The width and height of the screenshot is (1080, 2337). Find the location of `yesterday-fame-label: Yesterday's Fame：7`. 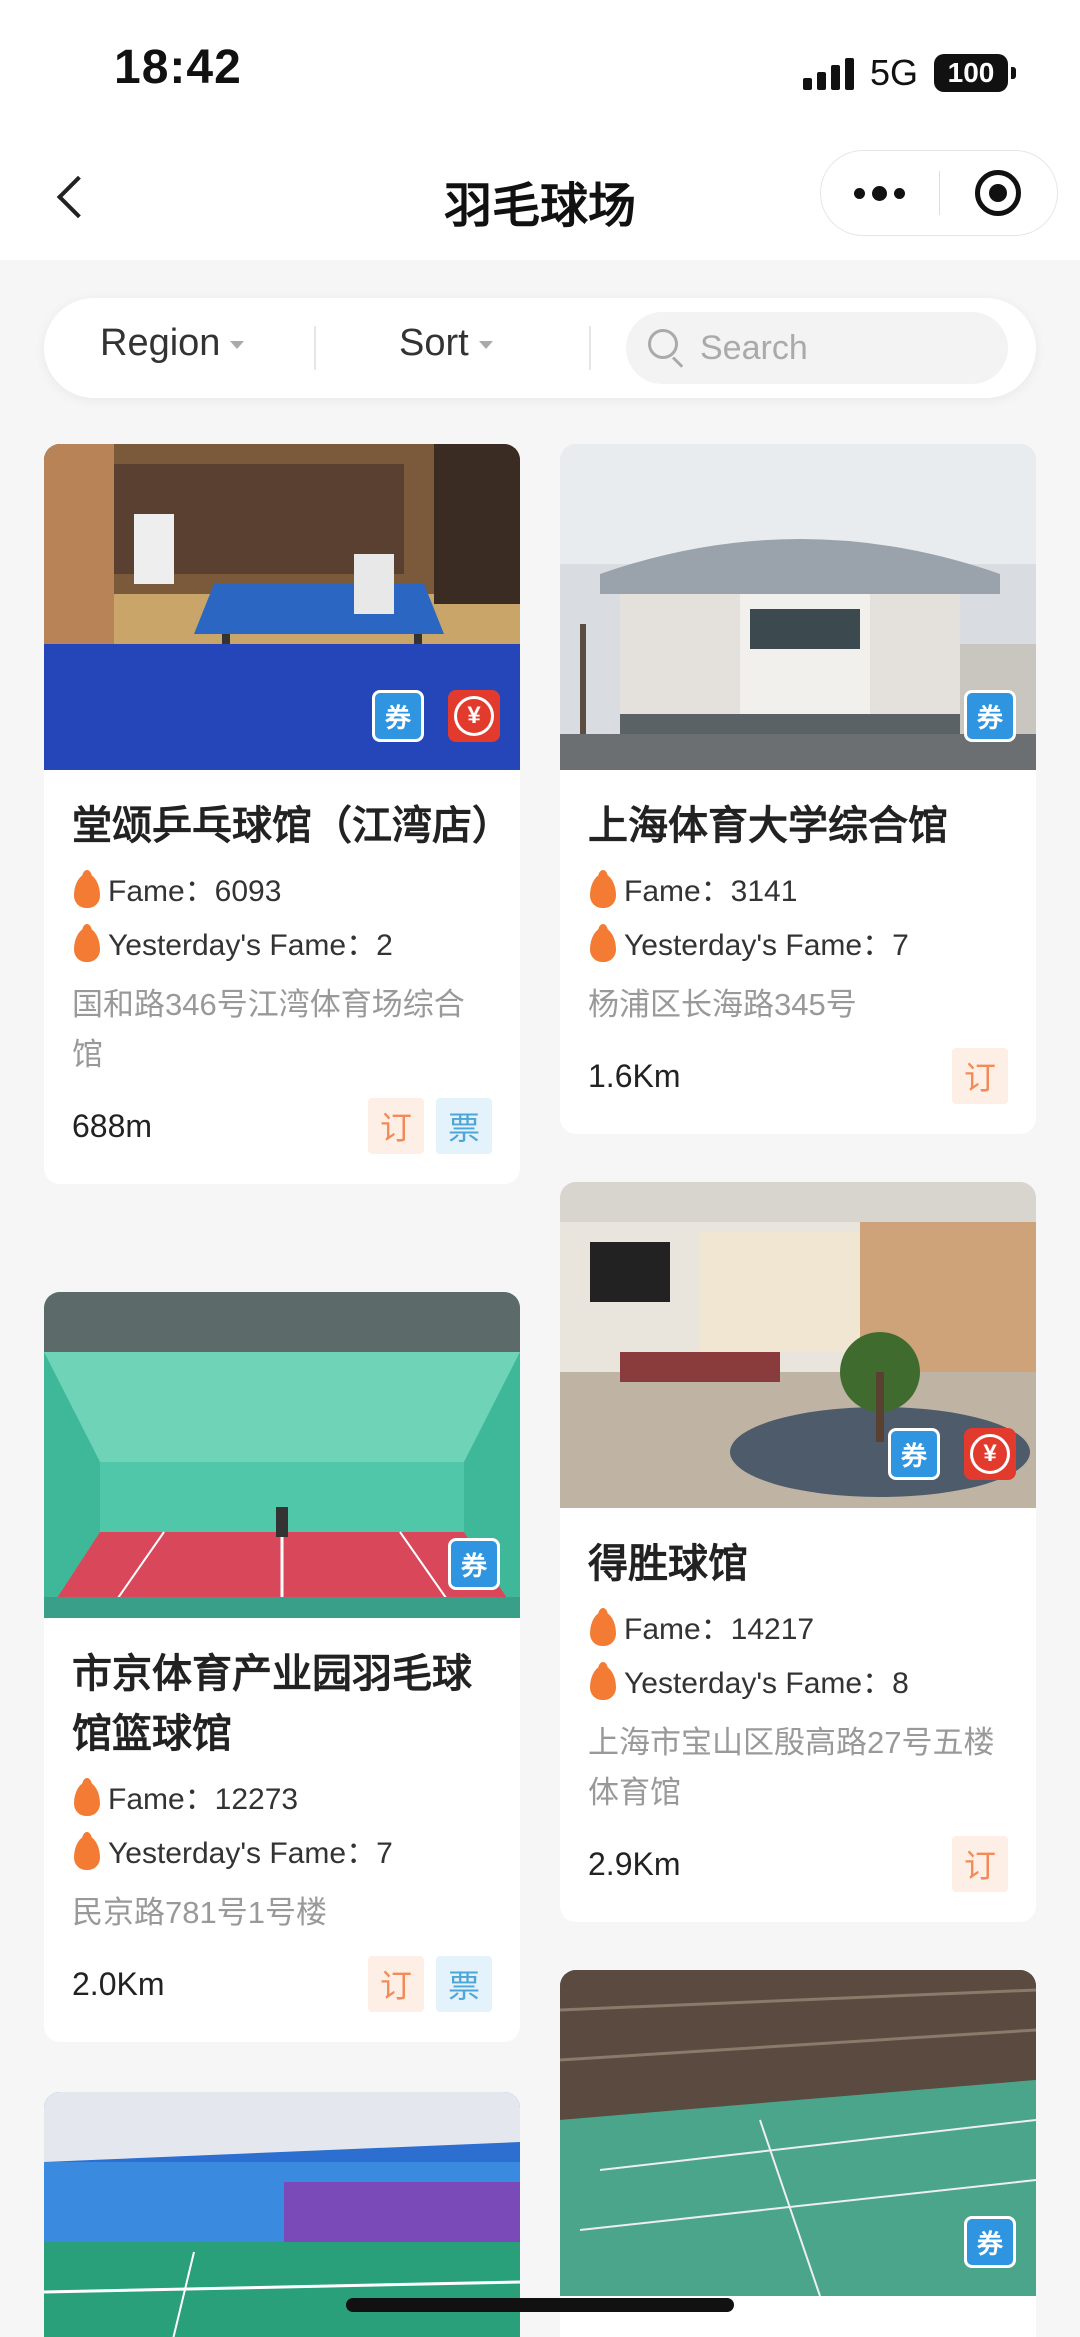

yesterday-fame-label: Yesterday's Fame：7 is located at coordinates (766, 945).